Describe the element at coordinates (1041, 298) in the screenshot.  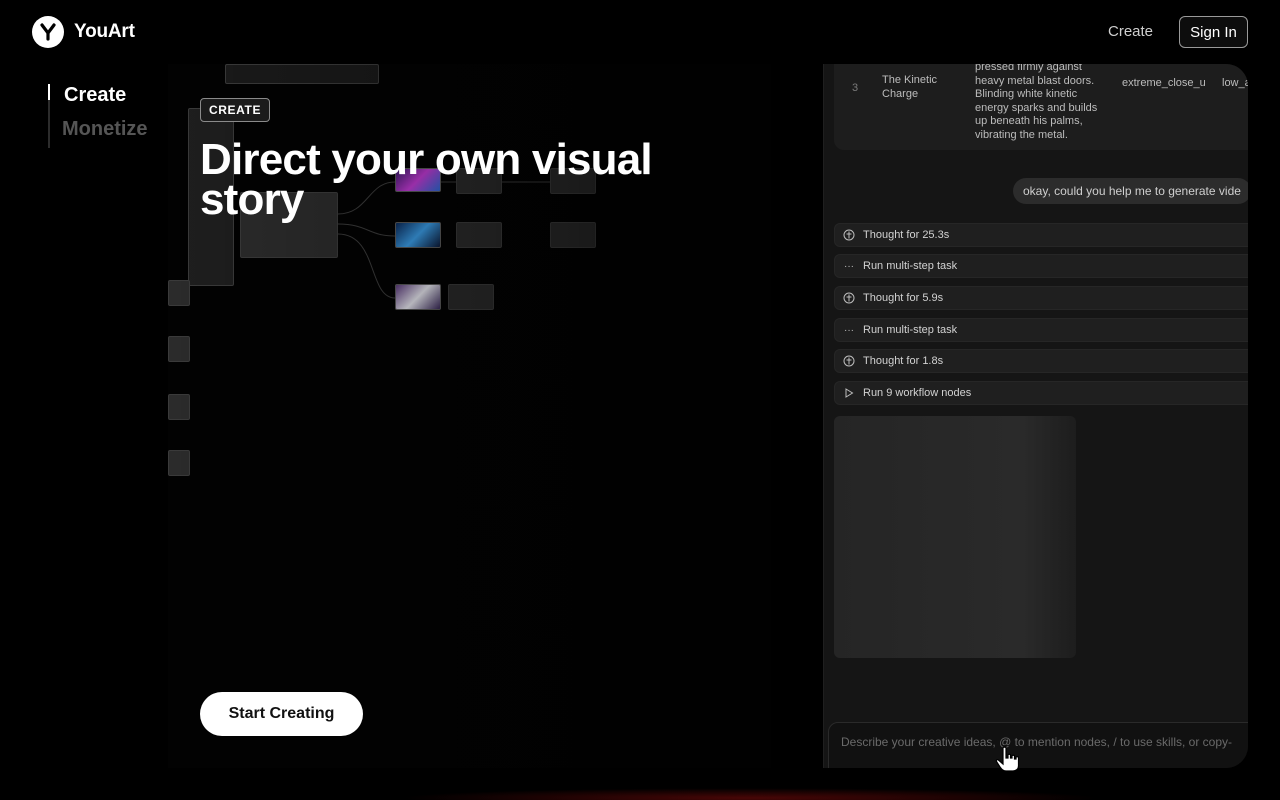
I see `step-thought: Thought for 5.9s` at that location.